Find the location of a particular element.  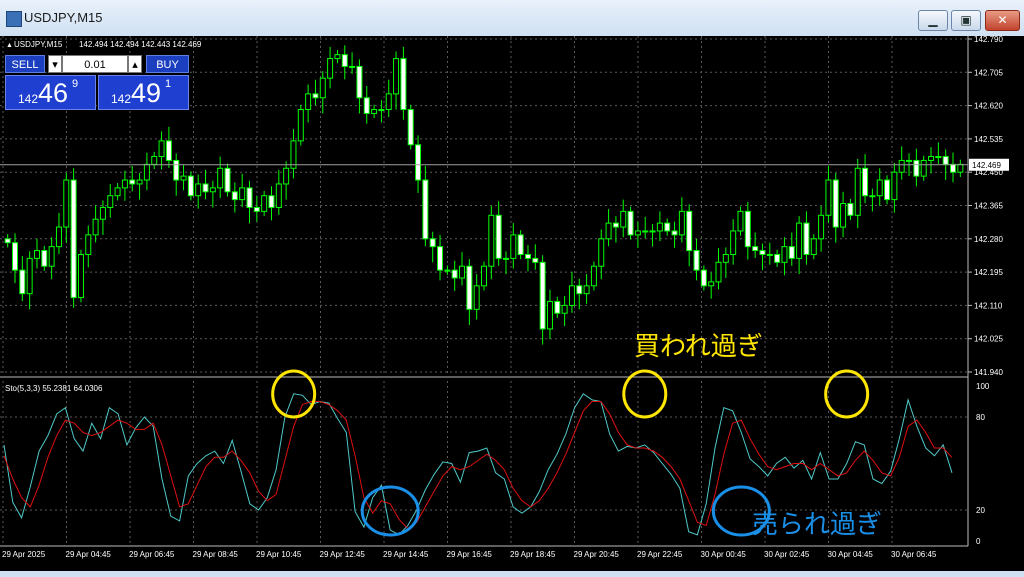

close-button: ✕ is located at coordinates (1002, 20).